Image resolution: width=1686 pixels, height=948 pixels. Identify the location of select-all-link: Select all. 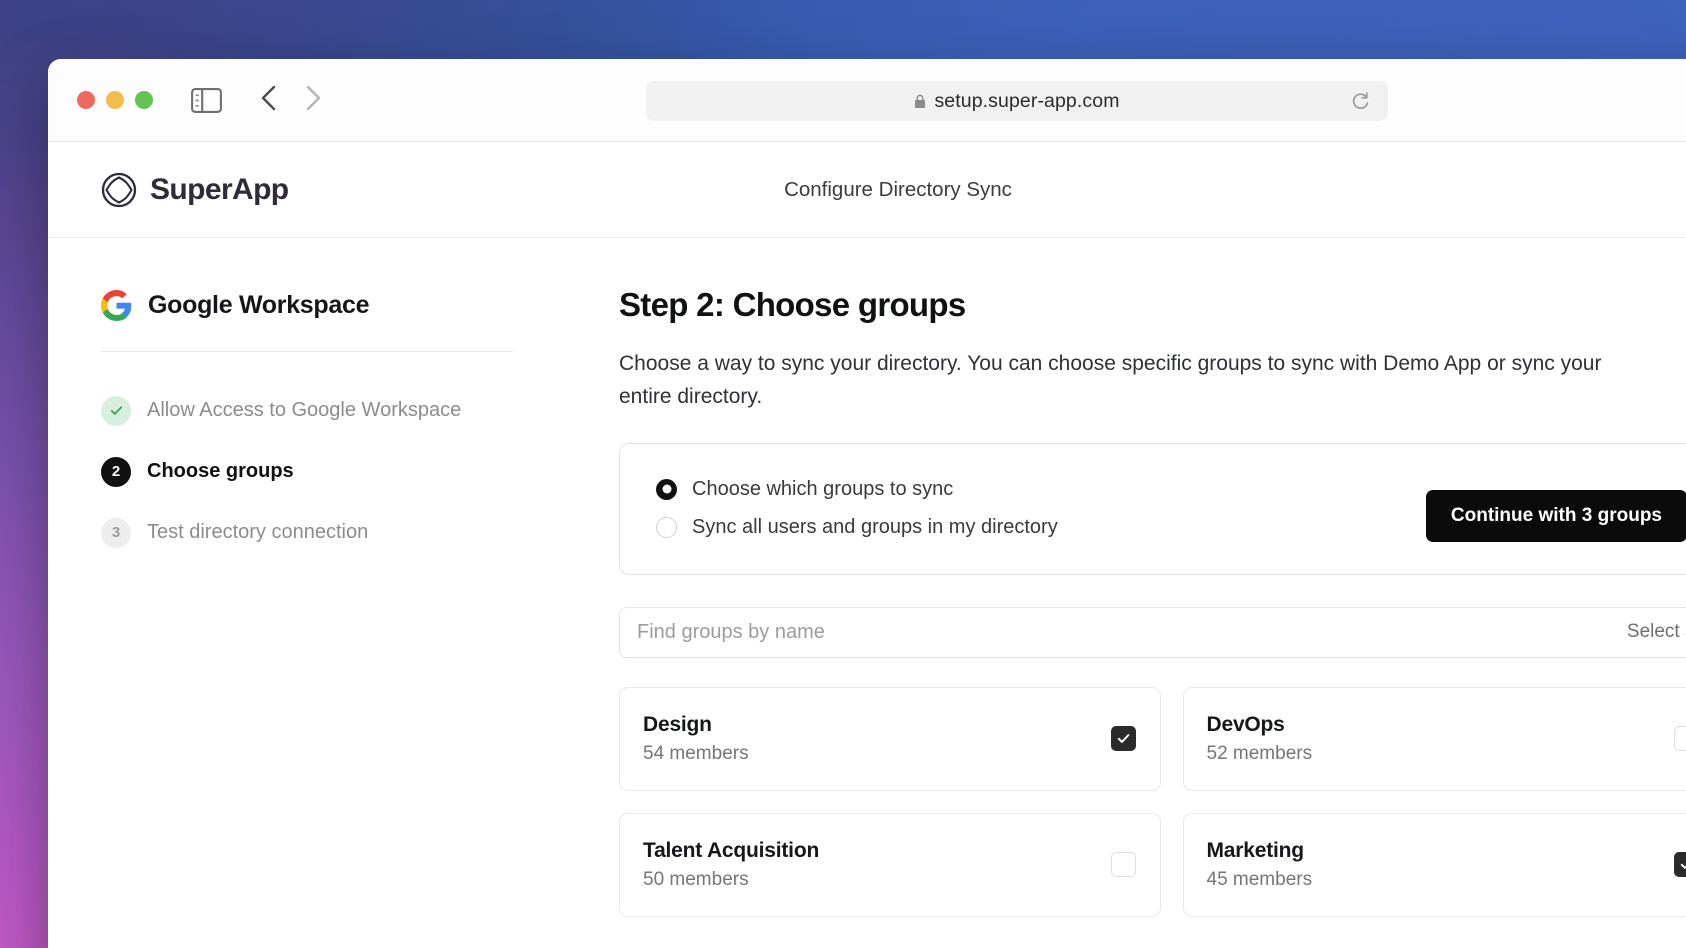
(1656, 632).